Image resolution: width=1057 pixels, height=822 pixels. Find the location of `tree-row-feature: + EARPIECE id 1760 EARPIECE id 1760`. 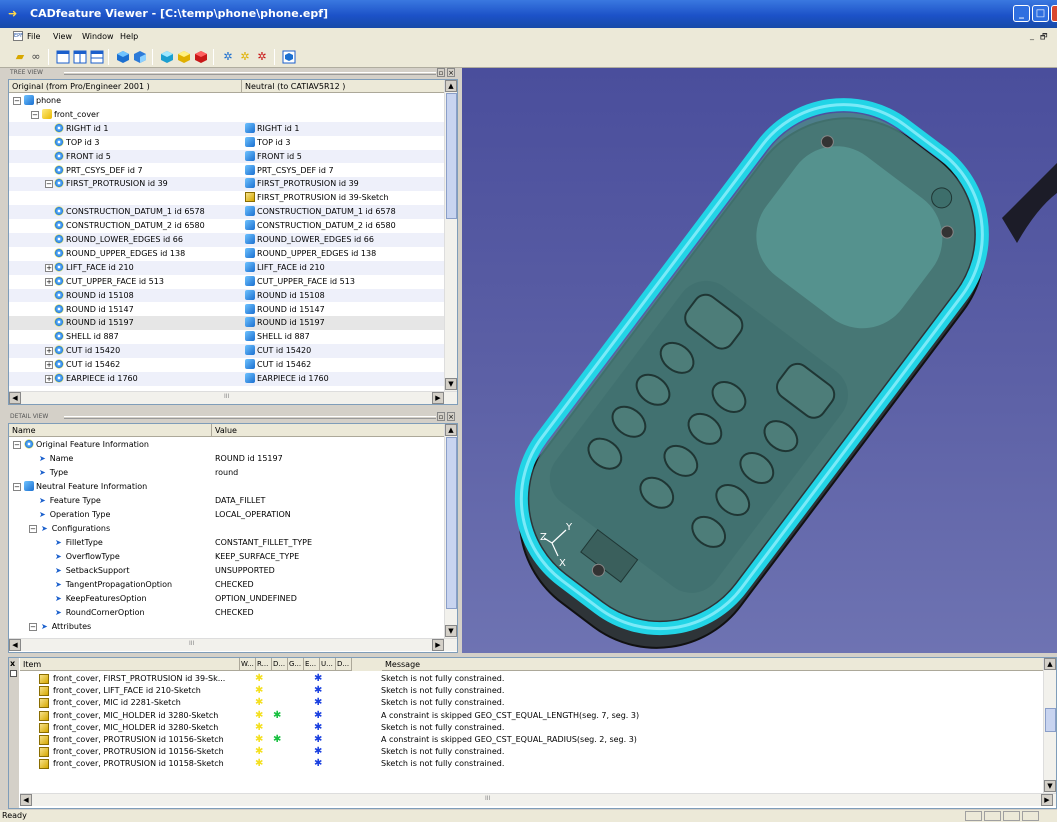

tree-row-feature: + EARPIECE id 1760 EARPIECE id 1760 is located at coordinates (227, 379).